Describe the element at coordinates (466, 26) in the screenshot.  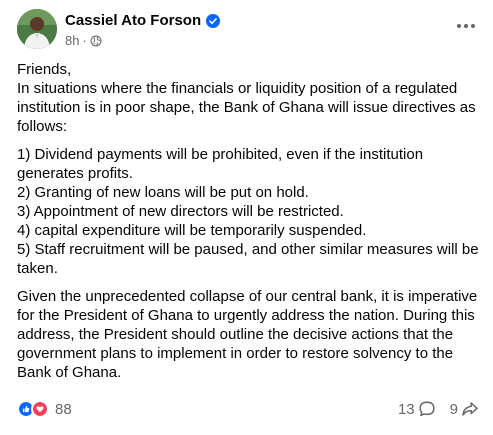
I see `more-options-icon` at that location.